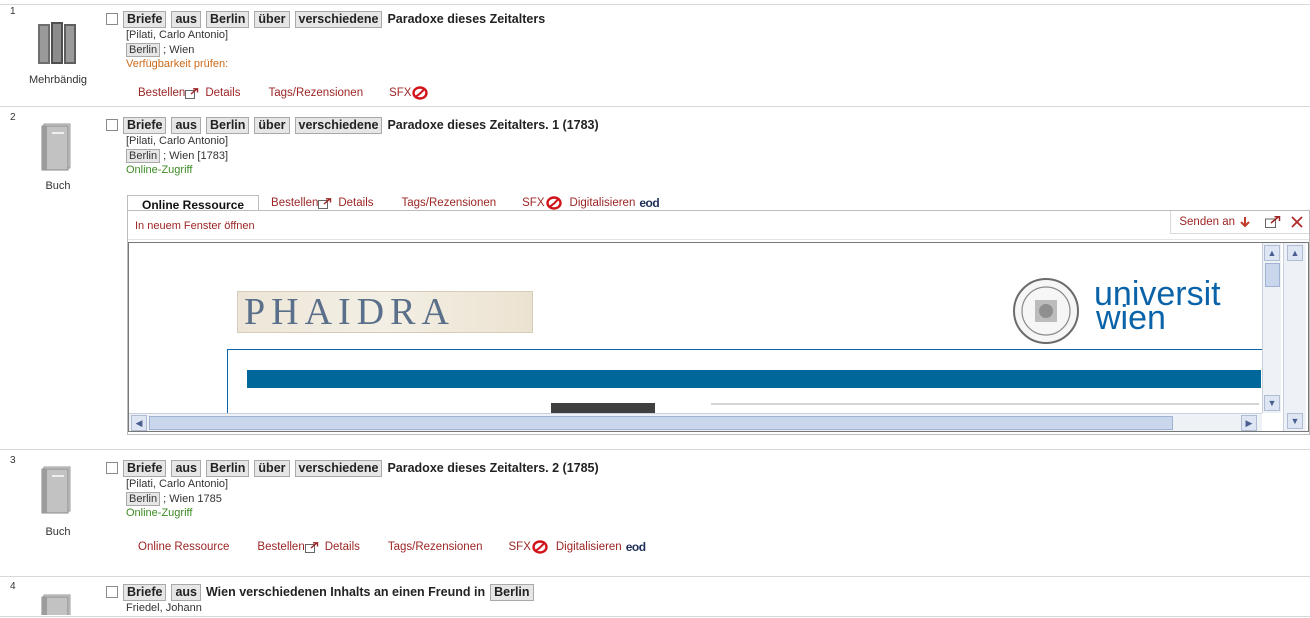 This screenshot has width=1310, height=618. What do you see at coordinates (177, 64) in the screenshot?
I see `availability-link: Verfügbarkeit prüfen:` at bounding box center [177, 64].